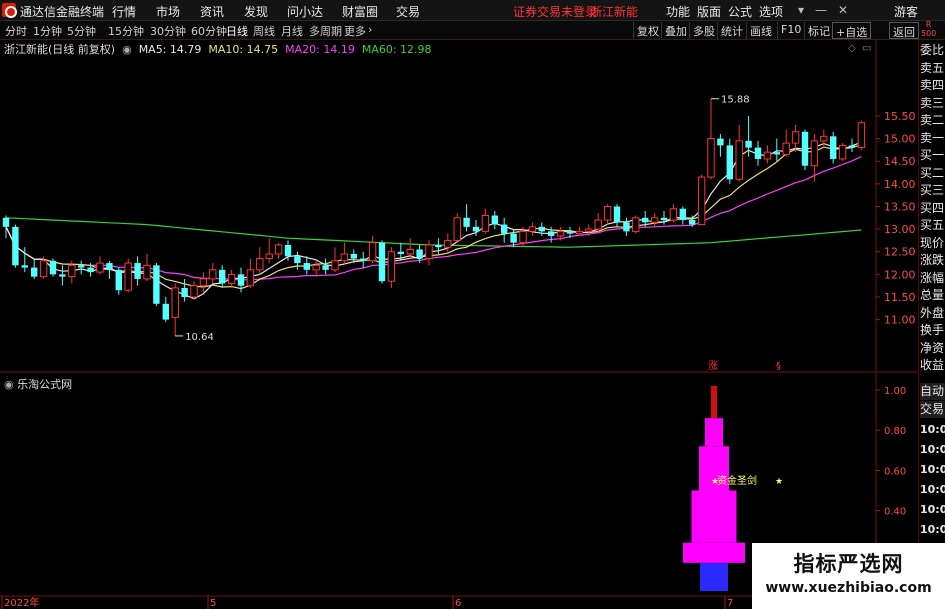  Describe the element at coordinates (709, 11) in the screenshot. I see `menu-layout: 版面` at that location.